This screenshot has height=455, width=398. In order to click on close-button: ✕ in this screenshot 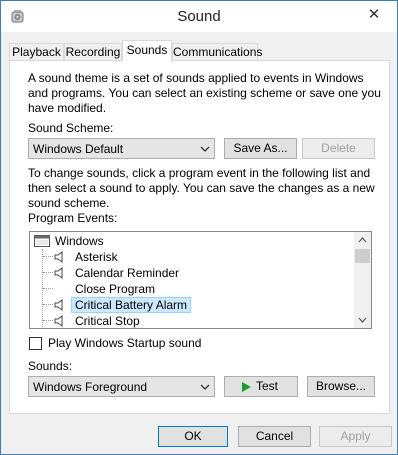, I will do `click(374, 15)`.